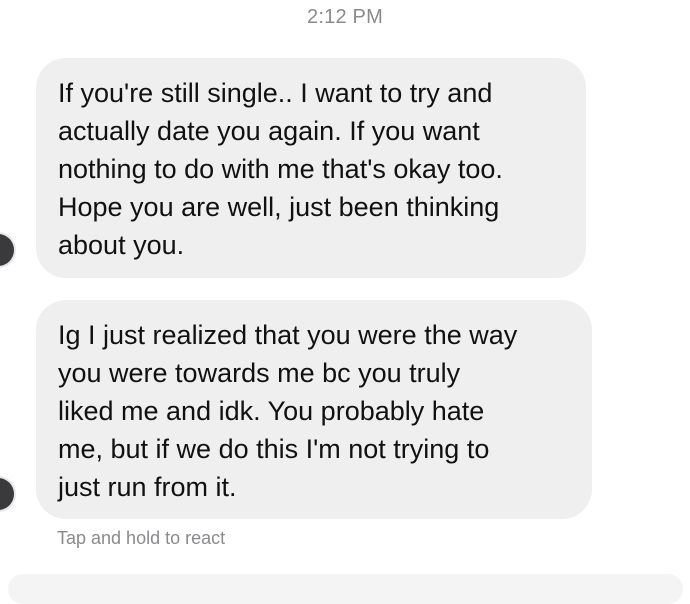 The height and width of the screenshot is (604, 690). What do you see at coordinates (141, 538) in the screenshot?
I see `react-hint: Tap and hold to react` at bounding box center [141, 538].